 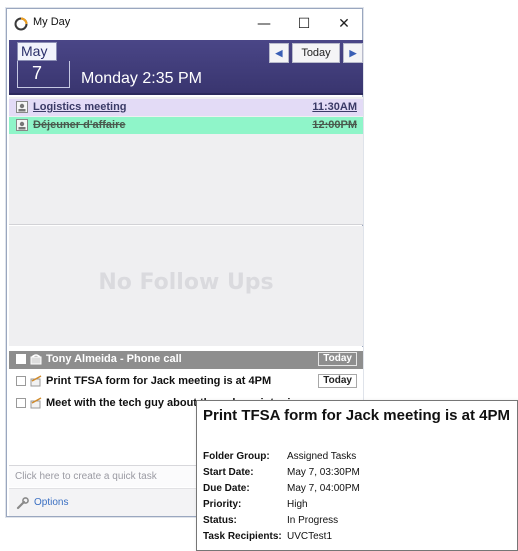 I want to click on no-followups-text: No Follow Ups, so click(x=186, y=282).